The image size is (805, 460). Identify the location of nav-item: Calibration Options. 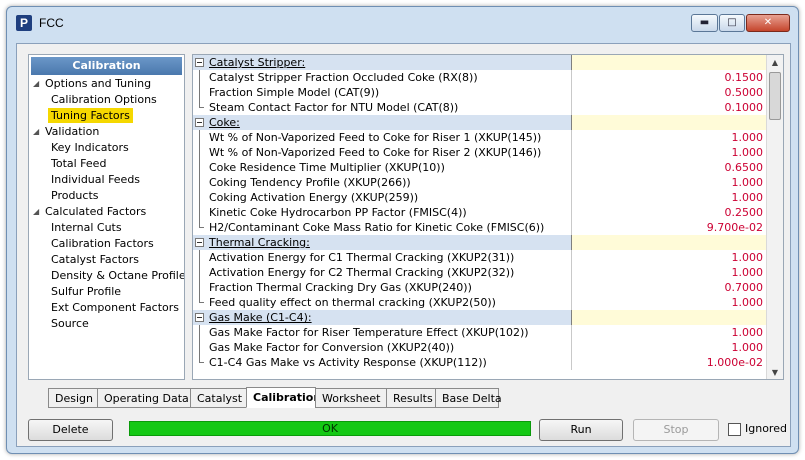
(106, 100).